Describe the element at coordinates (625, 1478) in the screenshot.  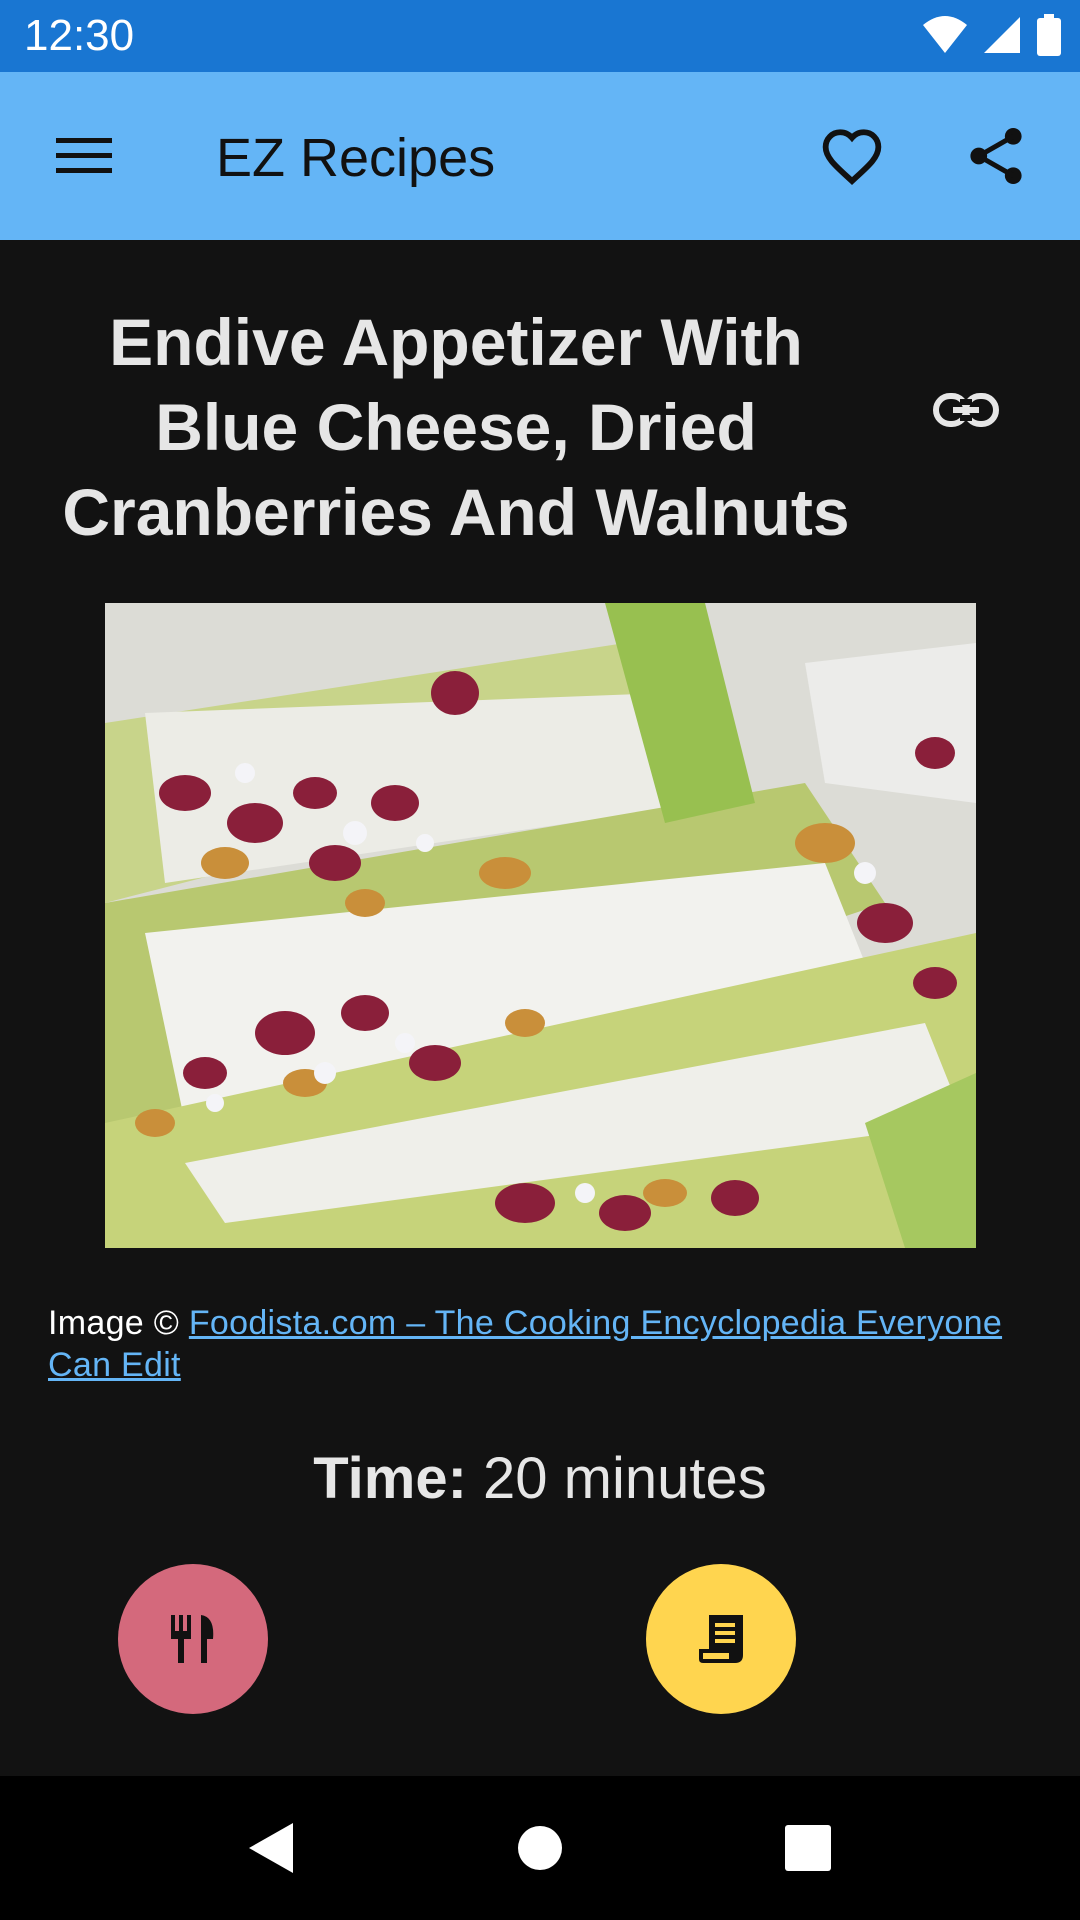
I see `time-value: 20 minutes` at that location.